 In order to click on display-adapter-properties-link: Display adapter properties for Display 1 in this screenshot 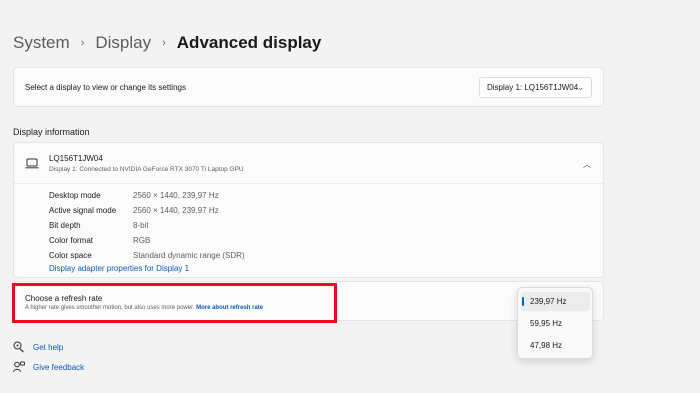, I will do `click(119, 268)`.